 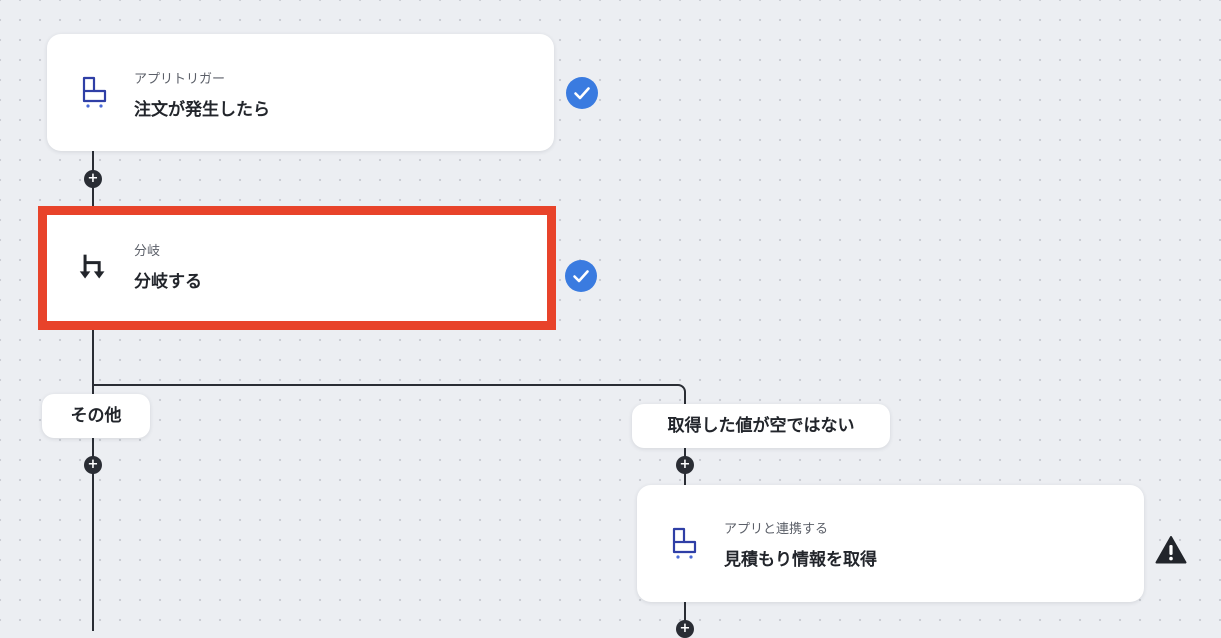 What do you see at coordinates (800, 560) in the screenshot?
I see `action-step-title: 見積もり情報を取得` at bounding box center [800, 560].